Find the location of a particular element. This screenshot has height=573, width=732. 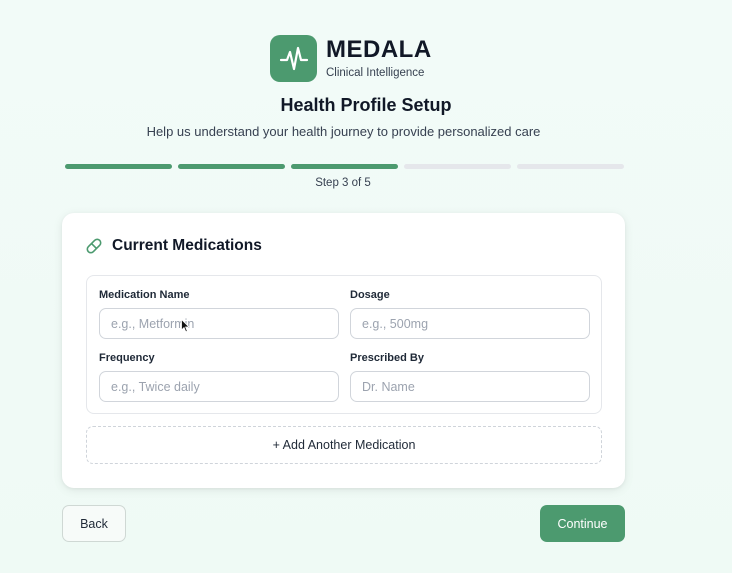

frequency-label: Frequency is located at coordinates (127, 358).